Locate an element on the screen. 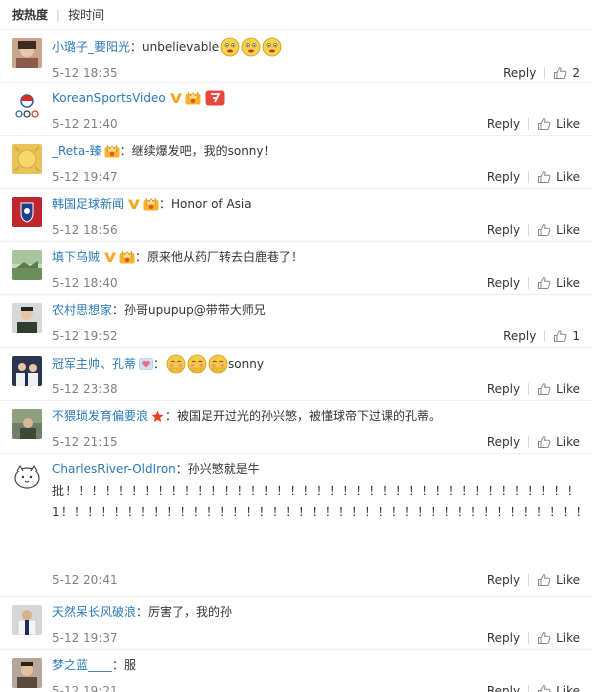 The image size is (592, 692). username-link: 天然呆长风破浪 is located at coordinates (94, 612).